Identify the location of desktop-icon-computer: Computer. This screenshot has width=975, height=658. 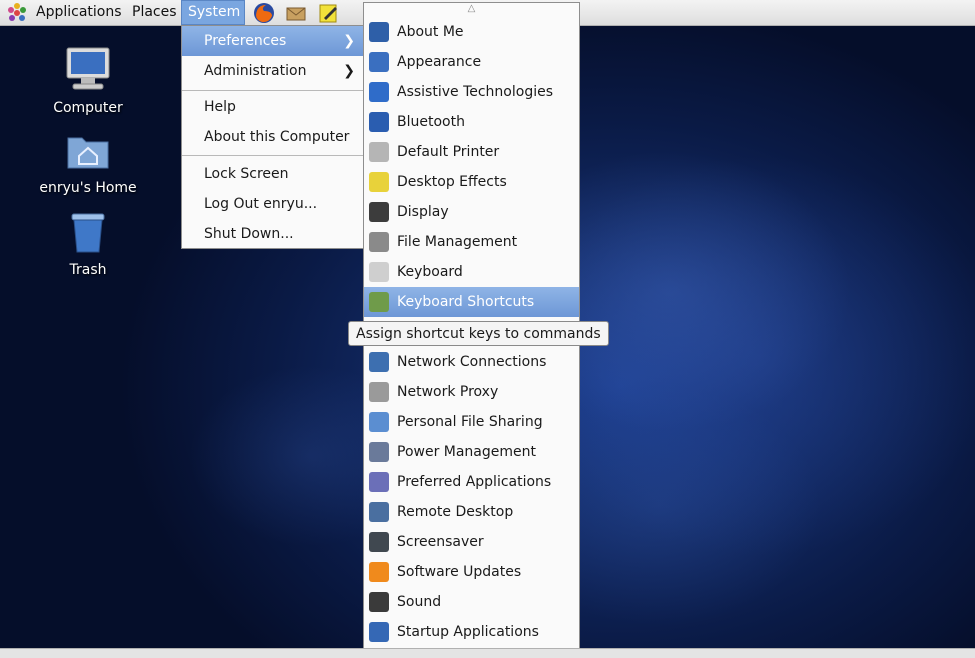
(88, 81).